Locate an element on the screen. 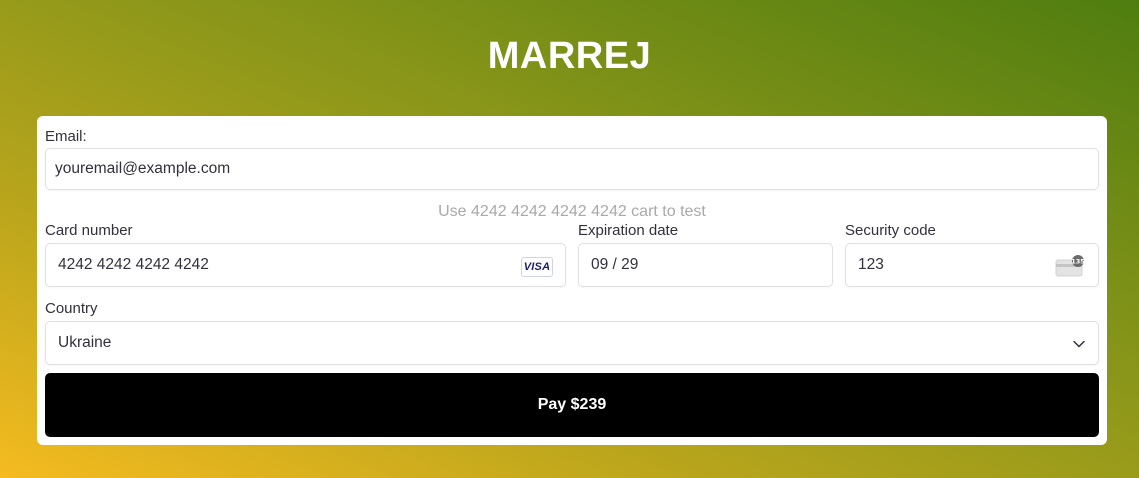 This screenshot has height=478, width=1139. visa-card-icon: VISA is located at coordinates (537, 267).